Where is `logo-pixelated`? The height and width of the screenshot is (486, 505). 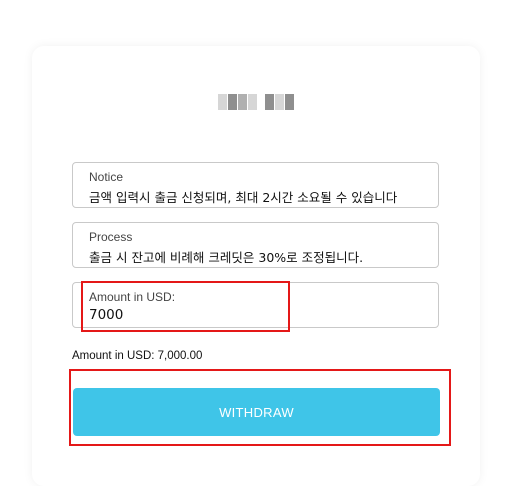 logo-pixelated is located at coordinates (258, 102).